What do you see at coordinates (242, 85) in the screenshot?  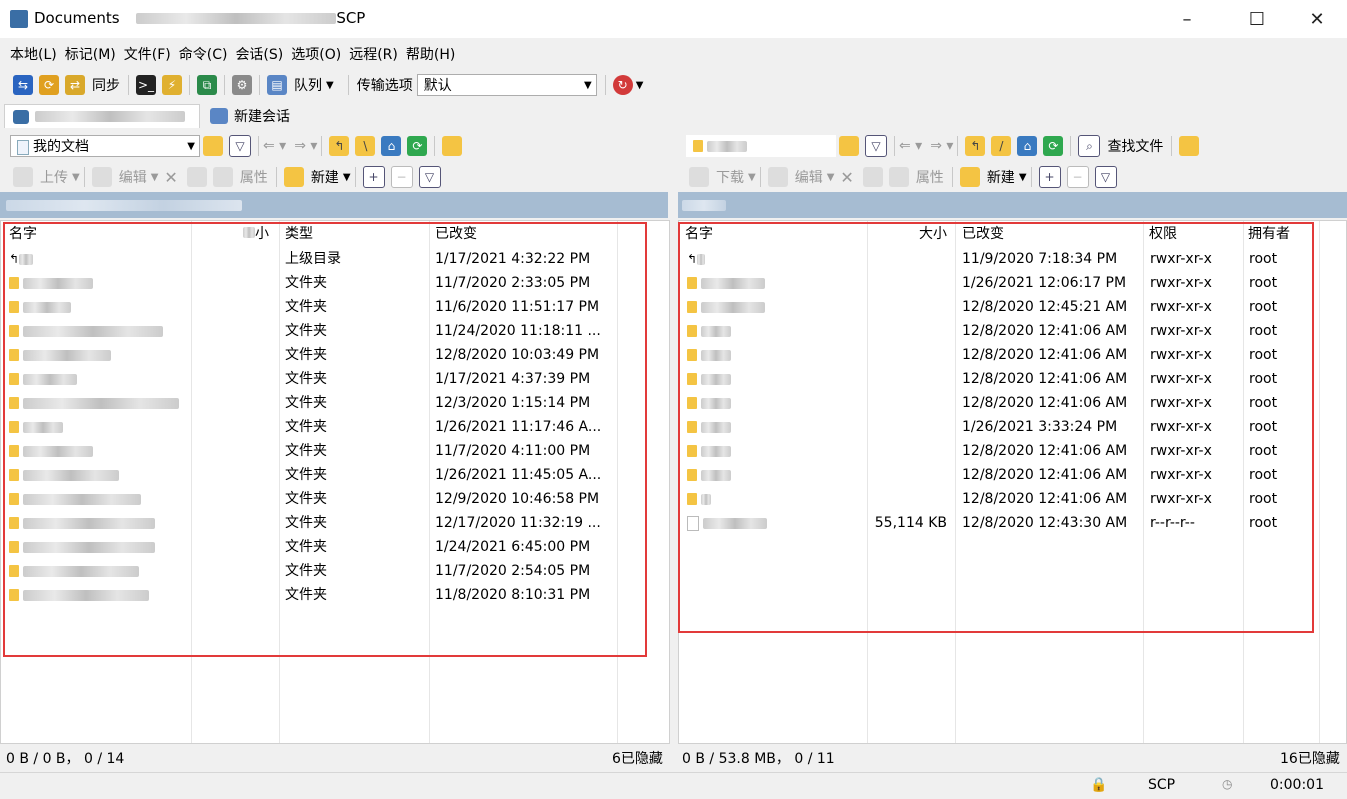 I see `gear-icon: ⚙` at bounding box center [242, 85].